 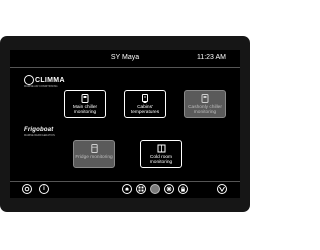 I want to click on info-icon: i, so click(x=44, y=189).